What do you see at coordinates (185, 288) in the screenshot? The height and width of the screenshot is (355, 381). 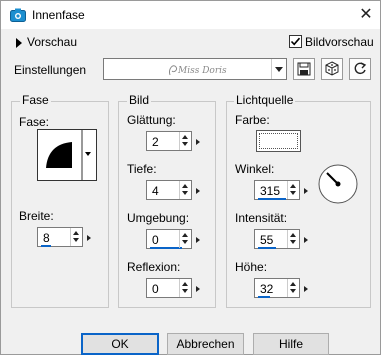 I see `reflection-spin-buttons` at bounding box center [185, 288].